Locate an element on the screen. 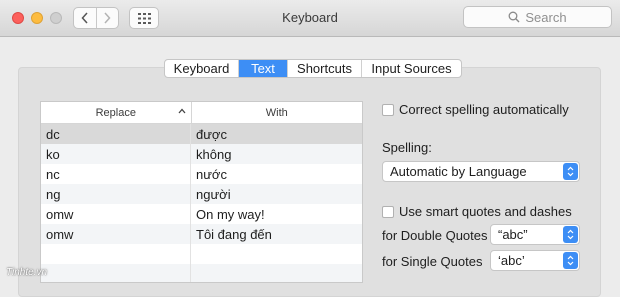 The width and height of the screenshot is (620, 297). spelling-label: Spelling: is located at coordinates (407, 147).